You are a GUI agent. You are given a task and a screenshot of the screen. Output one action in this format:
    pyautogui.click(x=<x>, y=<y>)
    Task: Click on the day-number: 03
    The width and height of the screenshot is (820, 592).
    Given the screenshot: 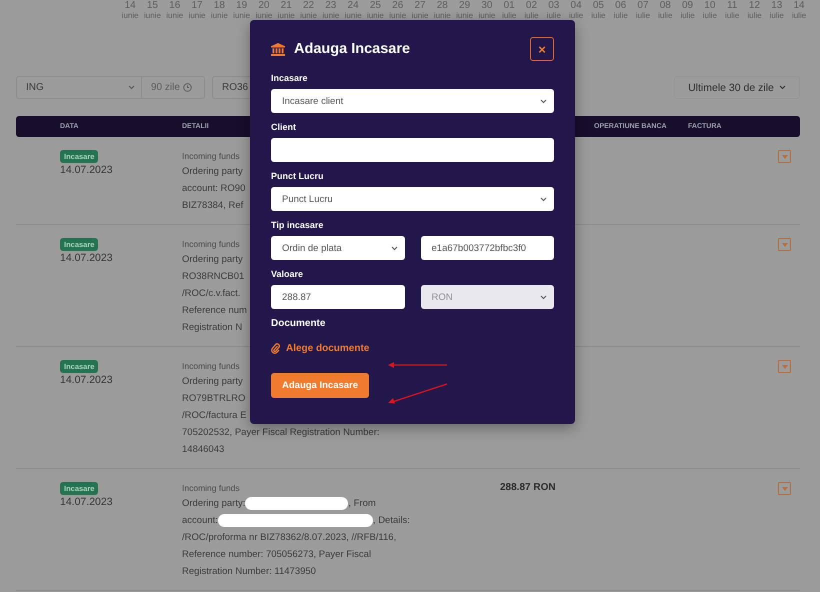 What is the action you would take?
    pyautogui.click(x=554, y=6)
    